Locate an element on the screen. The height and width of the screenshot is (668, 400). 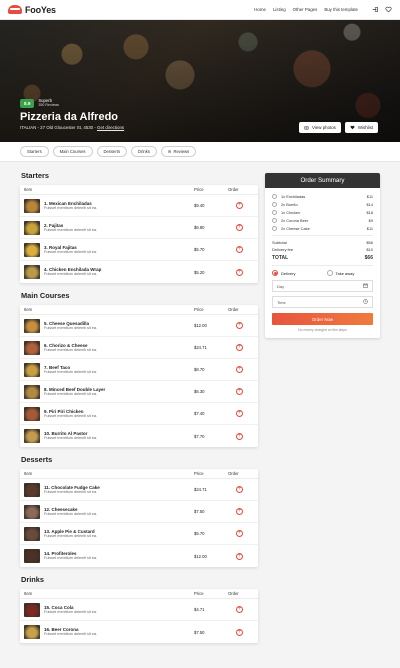
section-title: Drinks is located at coordinates (33, 579).